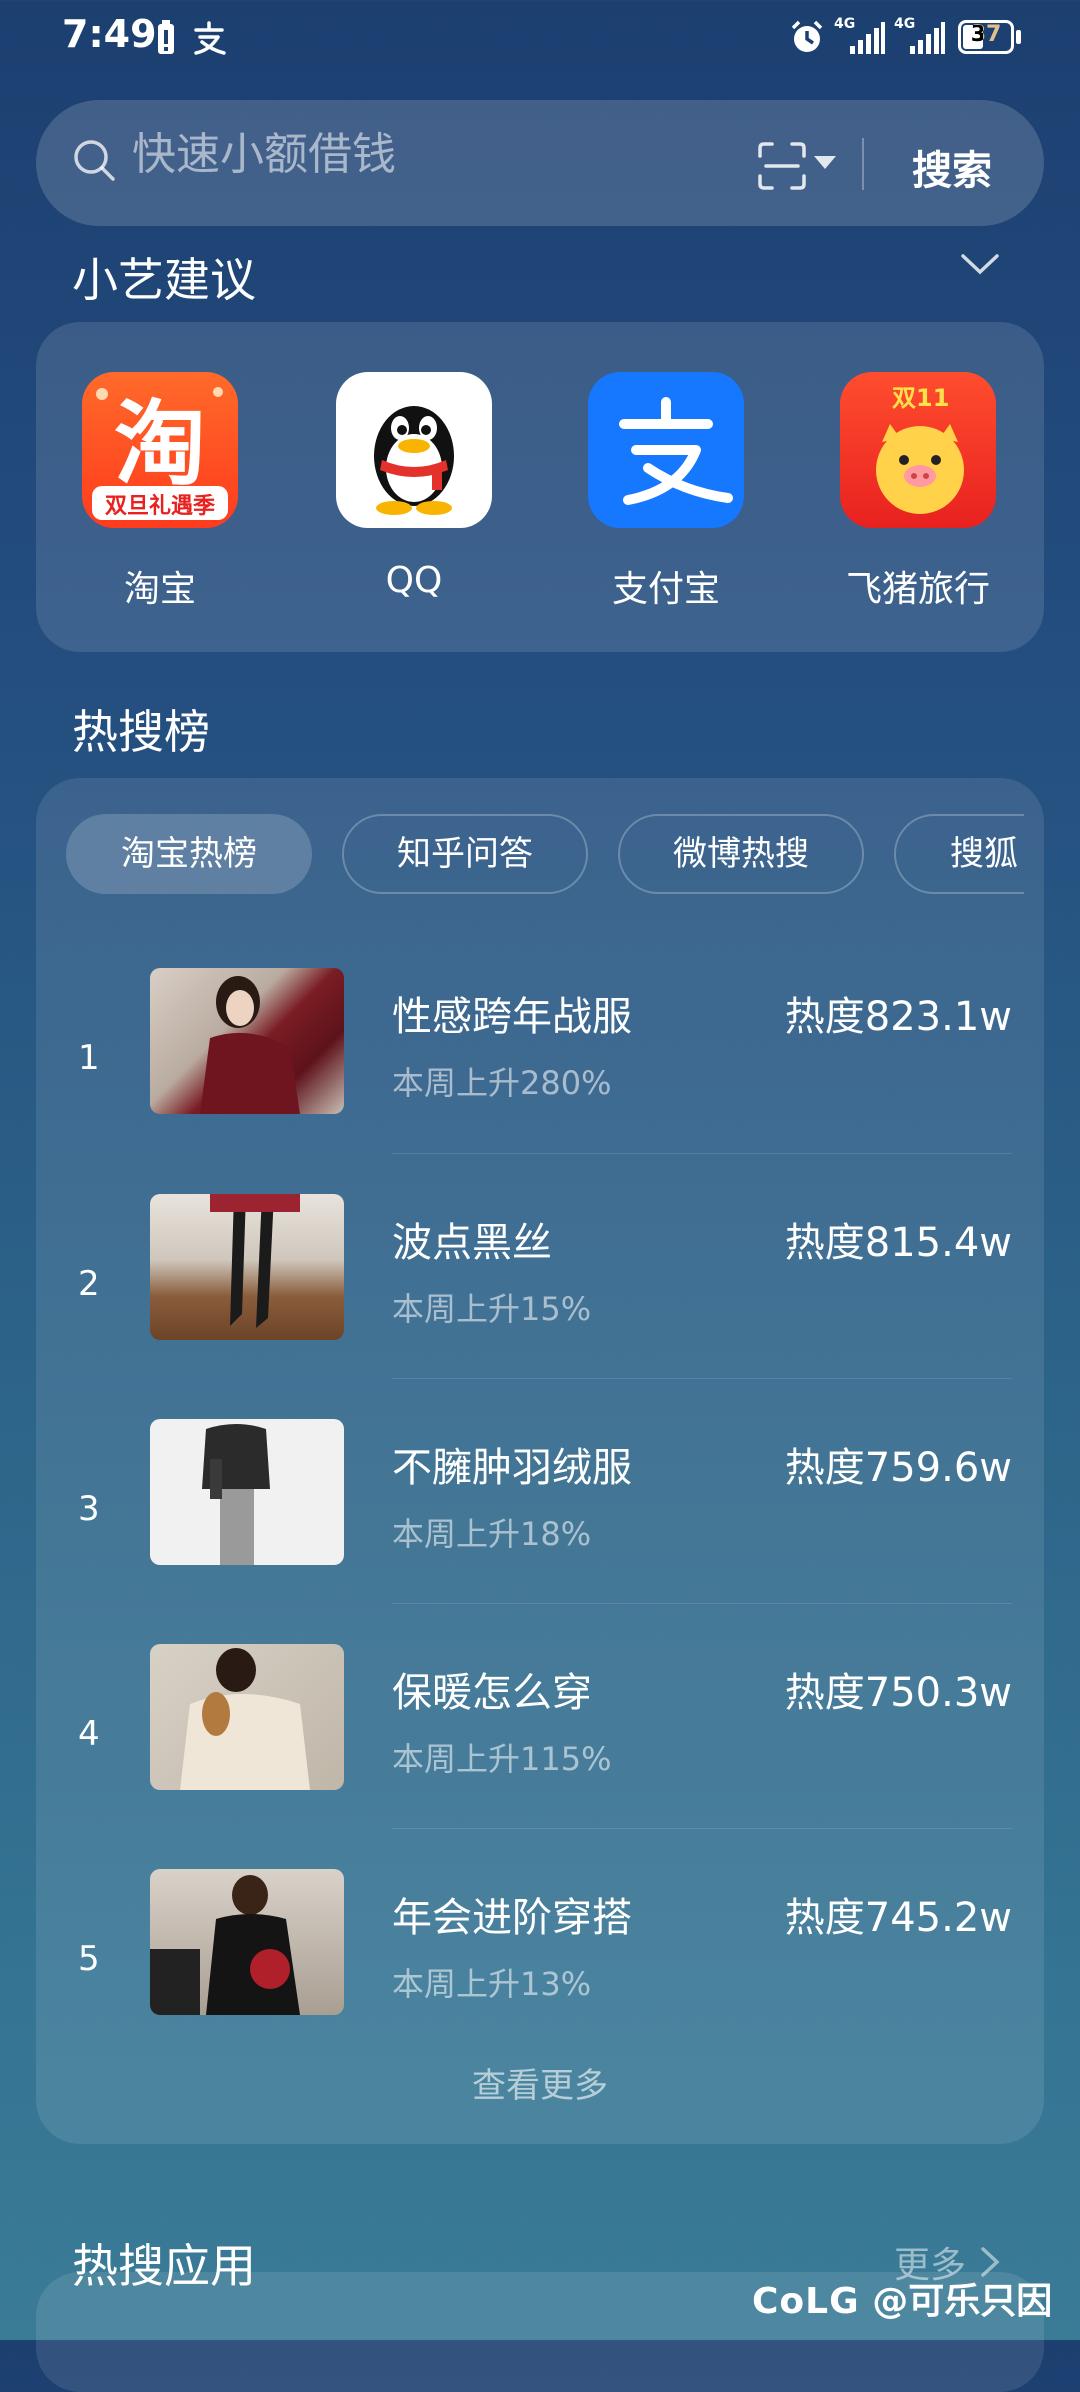  What do you see at coordinates (502, 1083) in the screenshot?
I see `item-trend: 本周上升280%` at bounding box center [502, 1083].